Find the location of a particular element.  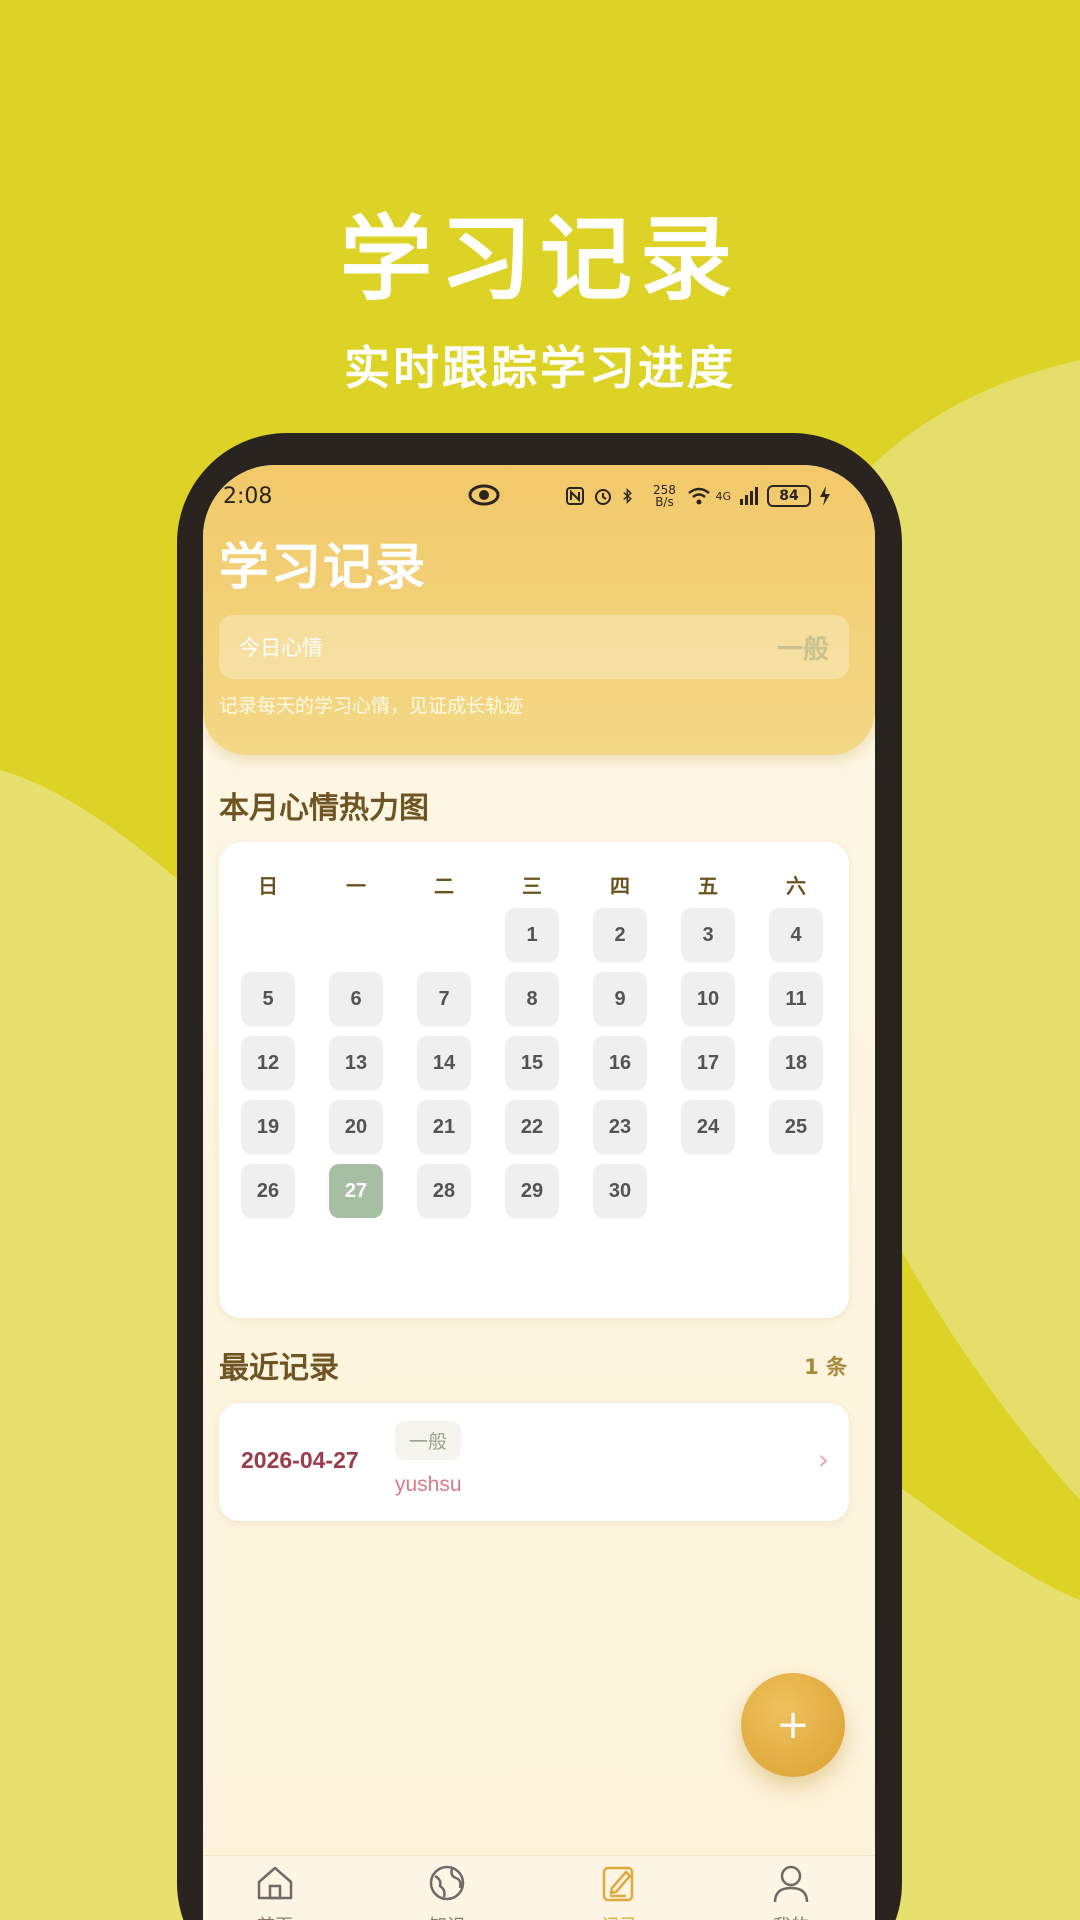

status-icons: 258 B/s 4G 84 is located at coordinates (702, 496).